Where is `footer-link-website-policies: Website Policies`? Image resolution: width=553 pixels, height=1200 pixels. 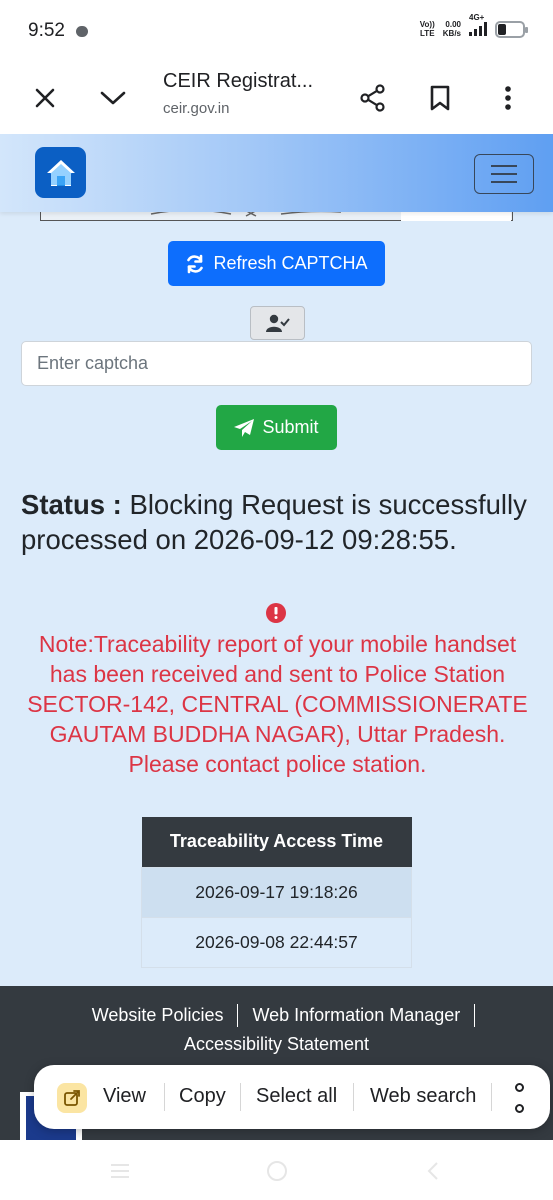 footer-link-website-policies: Website Policies is located at coordinates (158, 1015).